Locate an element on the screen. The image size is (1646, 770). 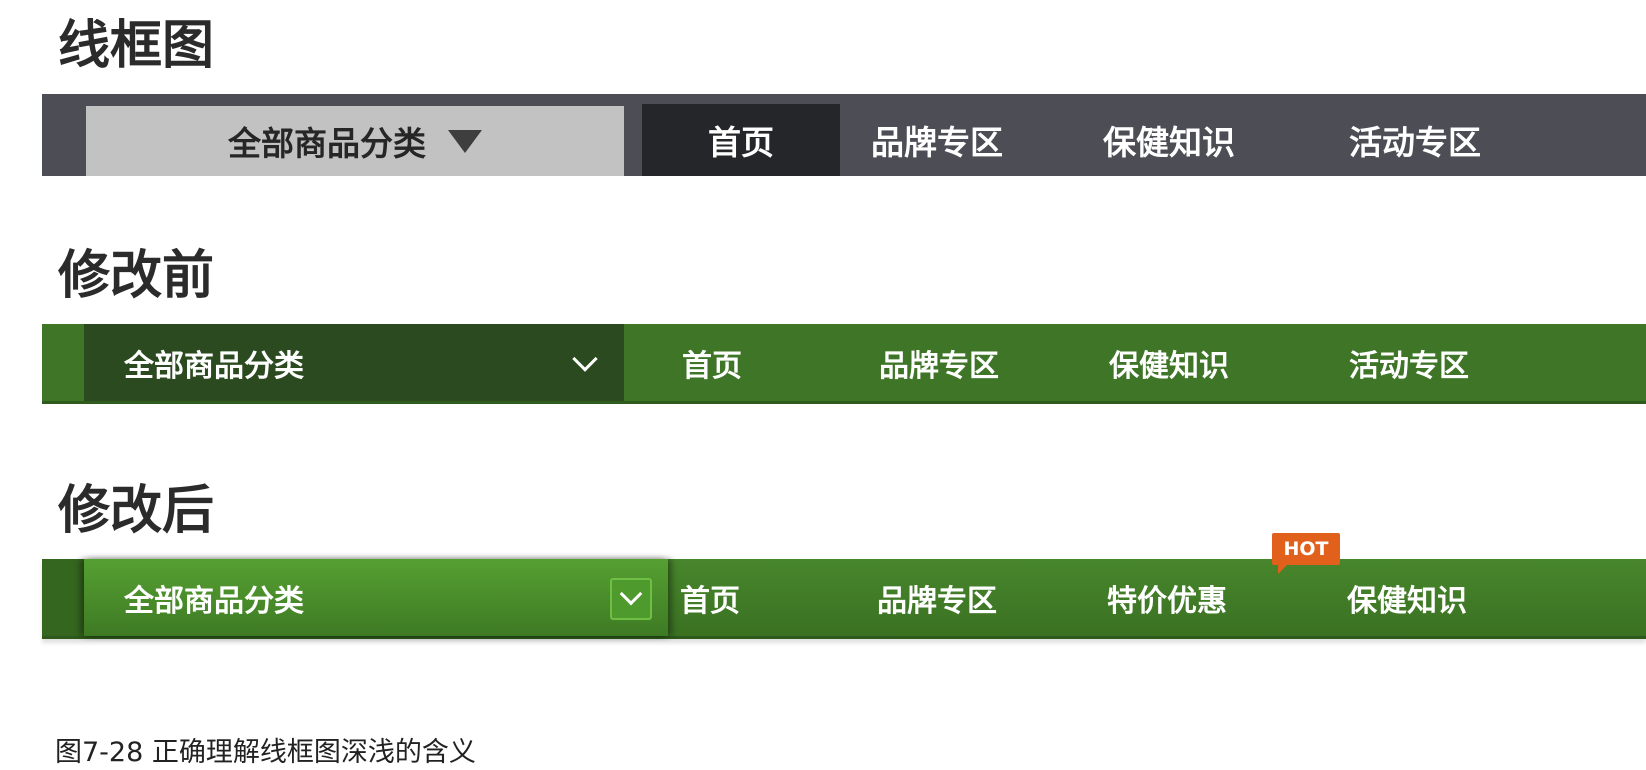
before-title: 修改前 is located at coordinates (136, 276).